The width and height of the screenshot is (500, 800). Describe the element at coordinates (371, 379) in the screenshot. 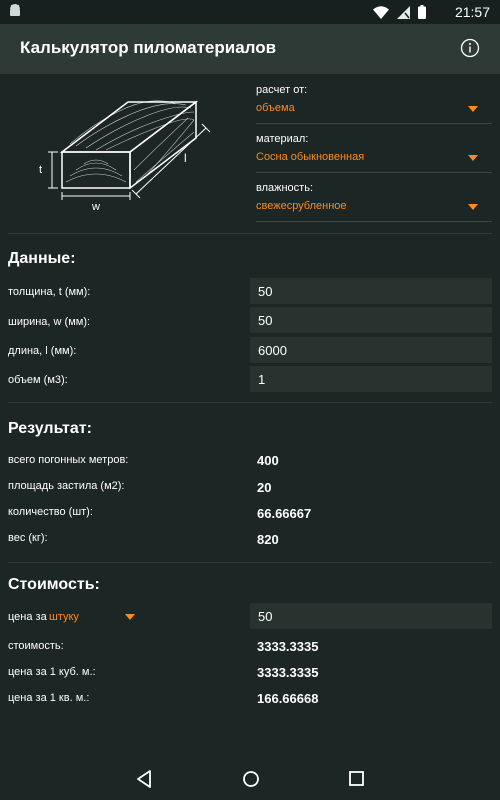

I see `volume-input: 1` at that location.